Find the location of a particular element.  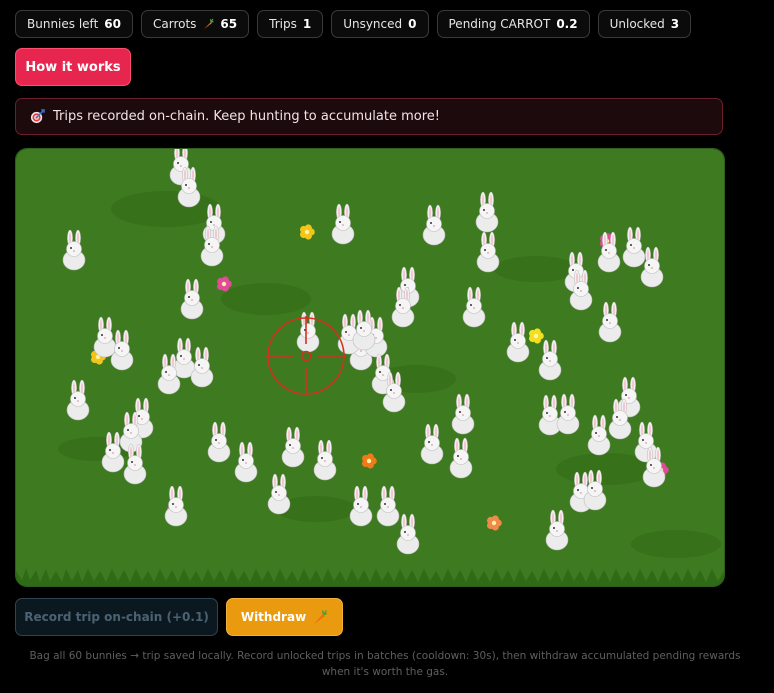

stat-pending-carrot: Pending CARROT 0.2 is located at coordinates (513, 24).